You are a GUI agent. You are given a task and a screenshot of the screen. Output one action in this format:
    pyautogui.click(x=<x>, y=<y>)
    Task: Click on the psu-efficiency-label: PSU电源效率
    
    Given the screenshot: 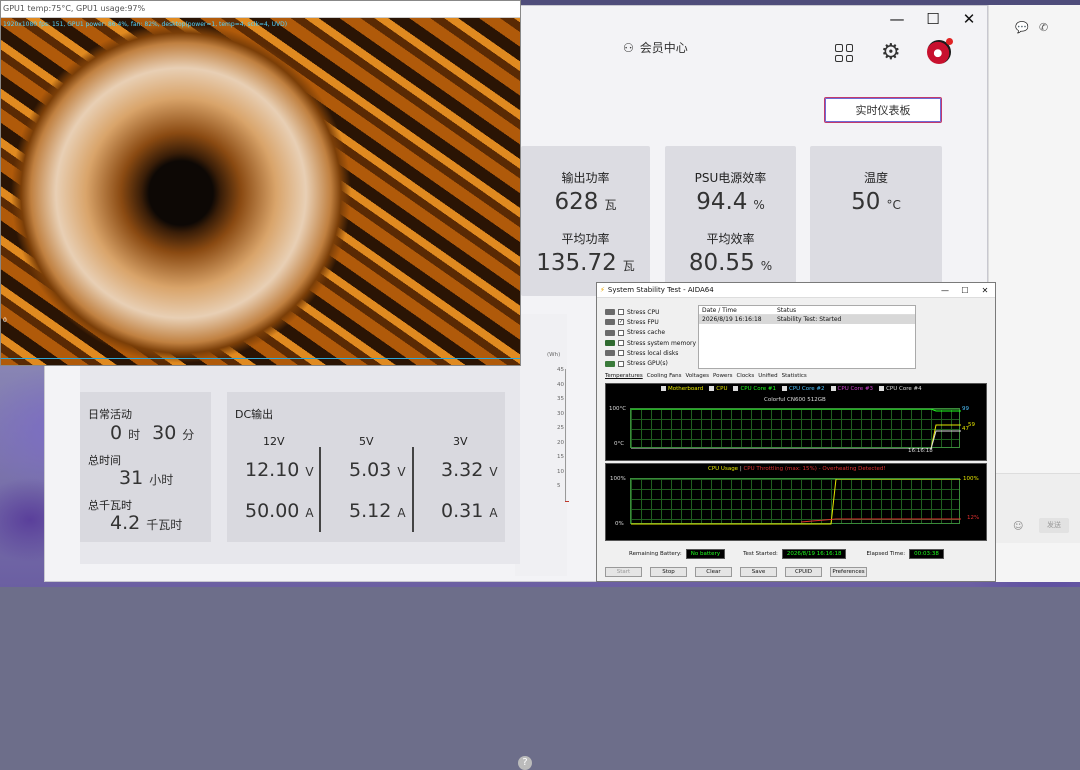 What is the action you would take?
    pyautogui.click(x=730, y=178)
    